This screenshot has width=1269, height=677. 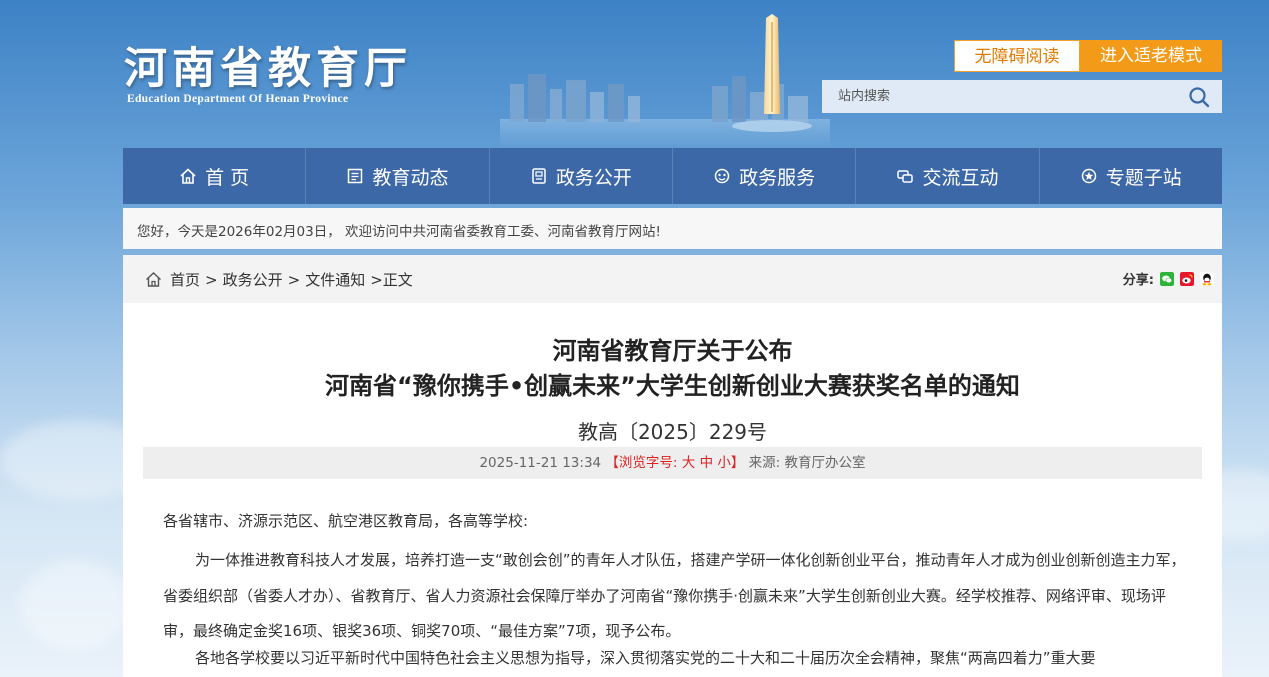 What do you see at coordinates (997, 96) in the screenshot?
I see `search-input` at bounding box center [997, 96].